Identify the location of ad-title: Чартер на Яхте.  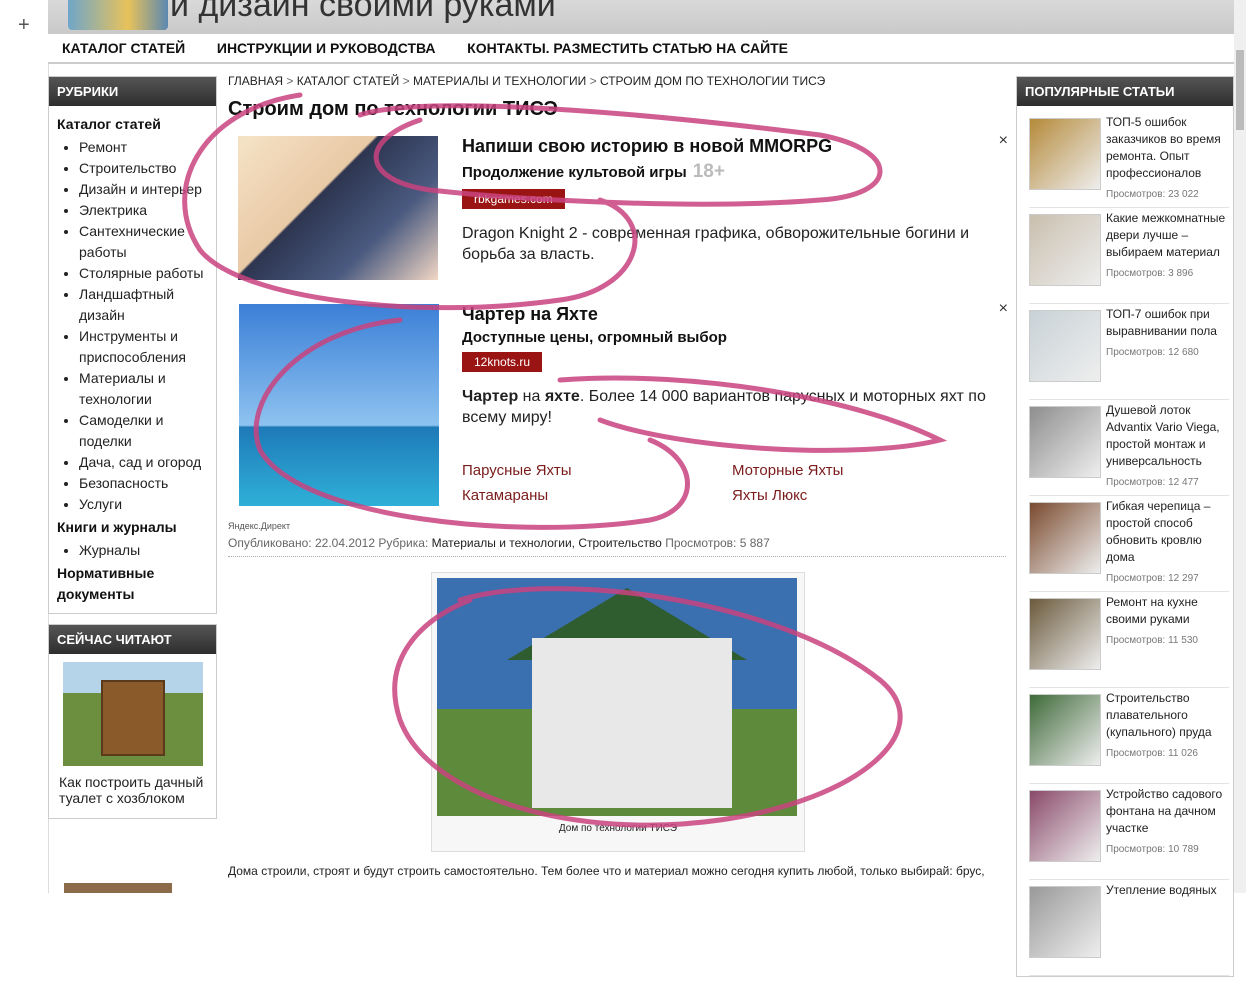
(732, 314).